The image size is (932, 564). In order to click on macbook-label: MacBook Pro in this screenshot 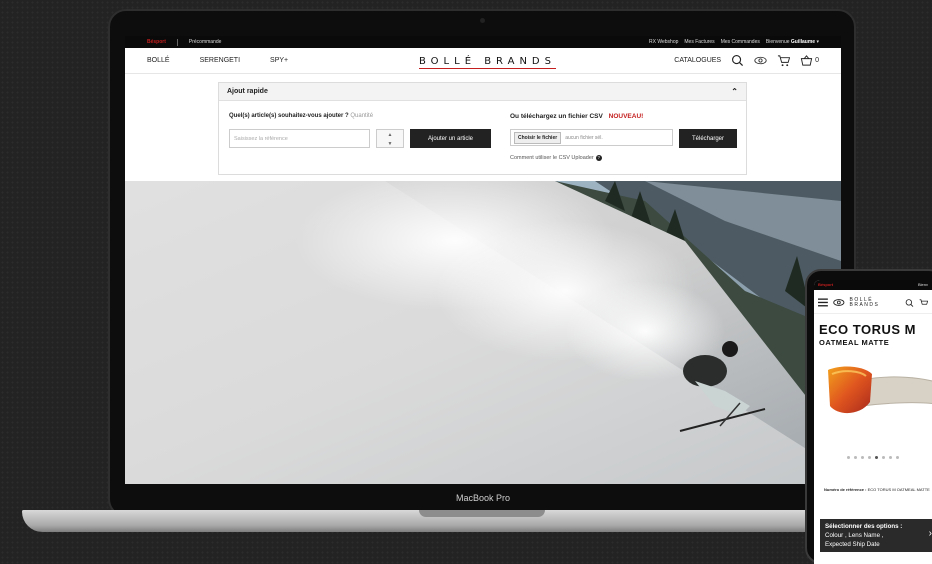, I will do `click(483, 498)`.